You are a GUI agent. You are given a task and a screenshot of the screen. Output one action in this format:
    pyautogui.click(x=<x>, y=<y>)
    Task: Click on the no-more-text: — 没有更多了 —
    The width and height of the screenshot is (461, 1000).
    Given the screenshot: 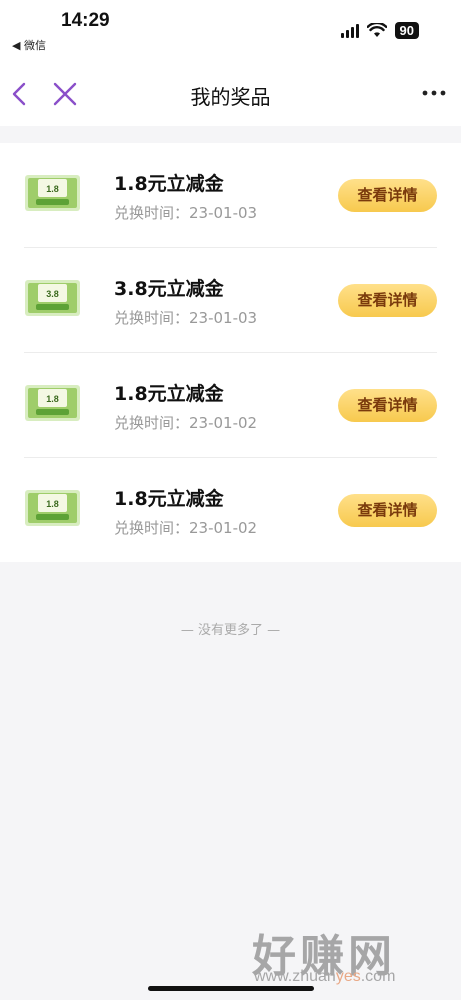 What is the action you would take?
    pyautogui.click(x=230, y=630)
    